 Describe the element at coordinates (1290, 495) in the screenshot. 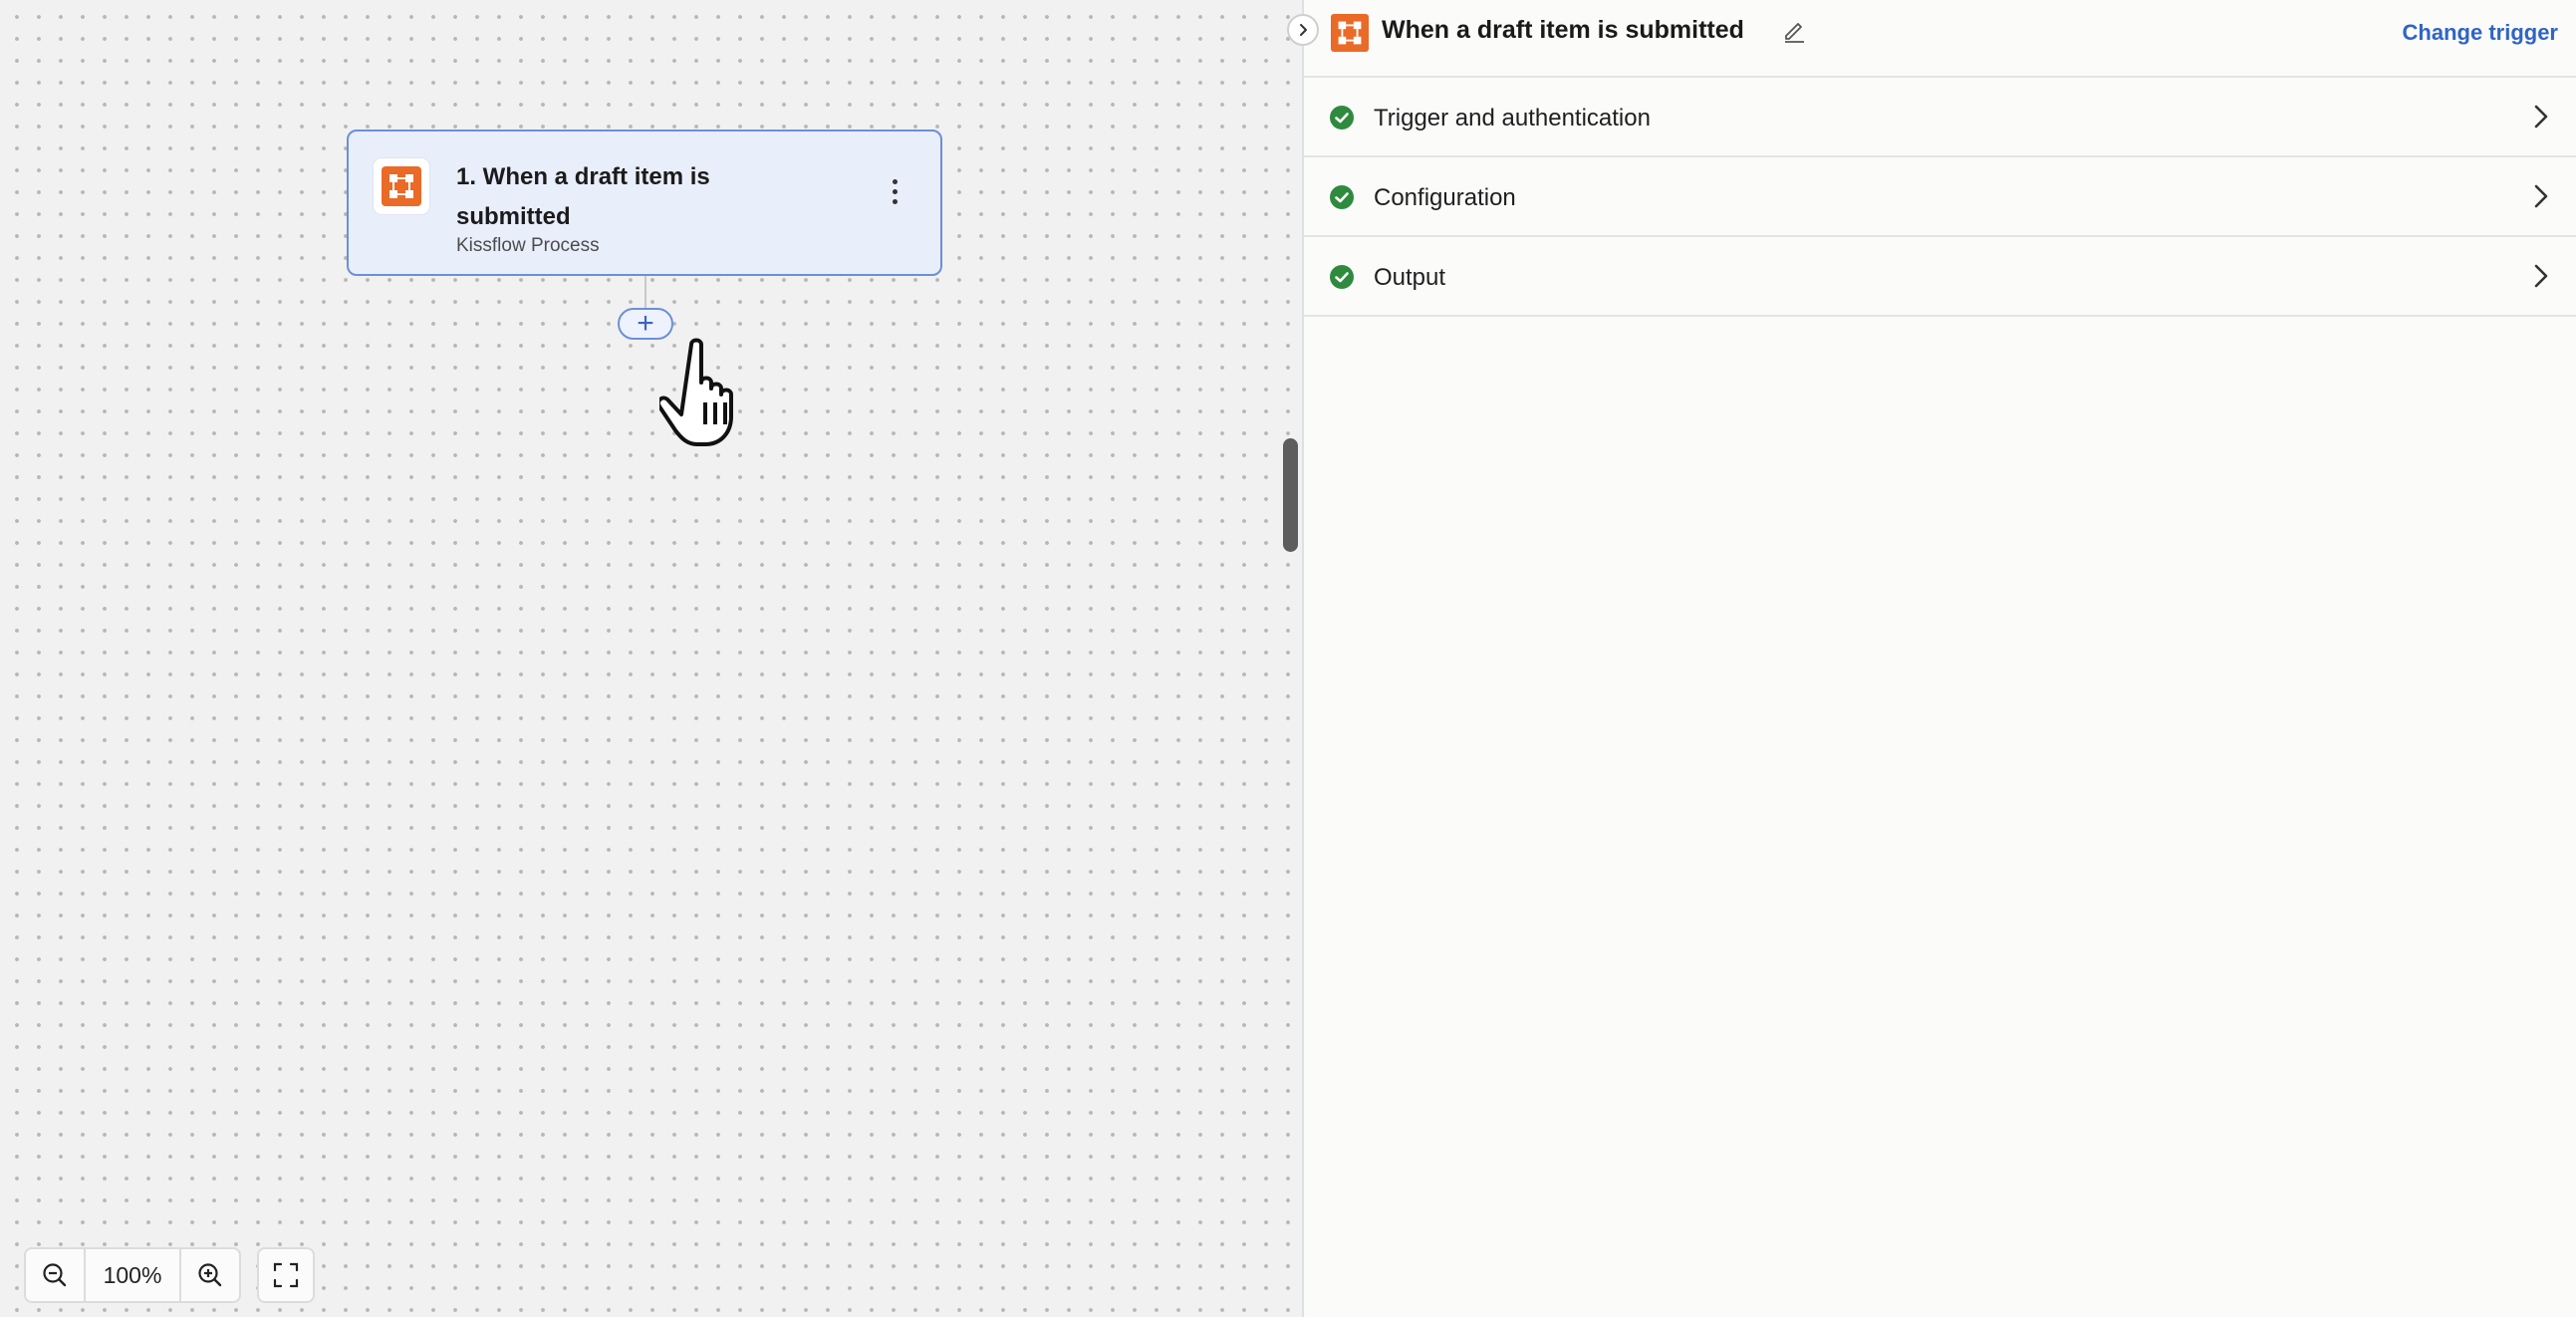

I see `panel-resize-handle` at that location.